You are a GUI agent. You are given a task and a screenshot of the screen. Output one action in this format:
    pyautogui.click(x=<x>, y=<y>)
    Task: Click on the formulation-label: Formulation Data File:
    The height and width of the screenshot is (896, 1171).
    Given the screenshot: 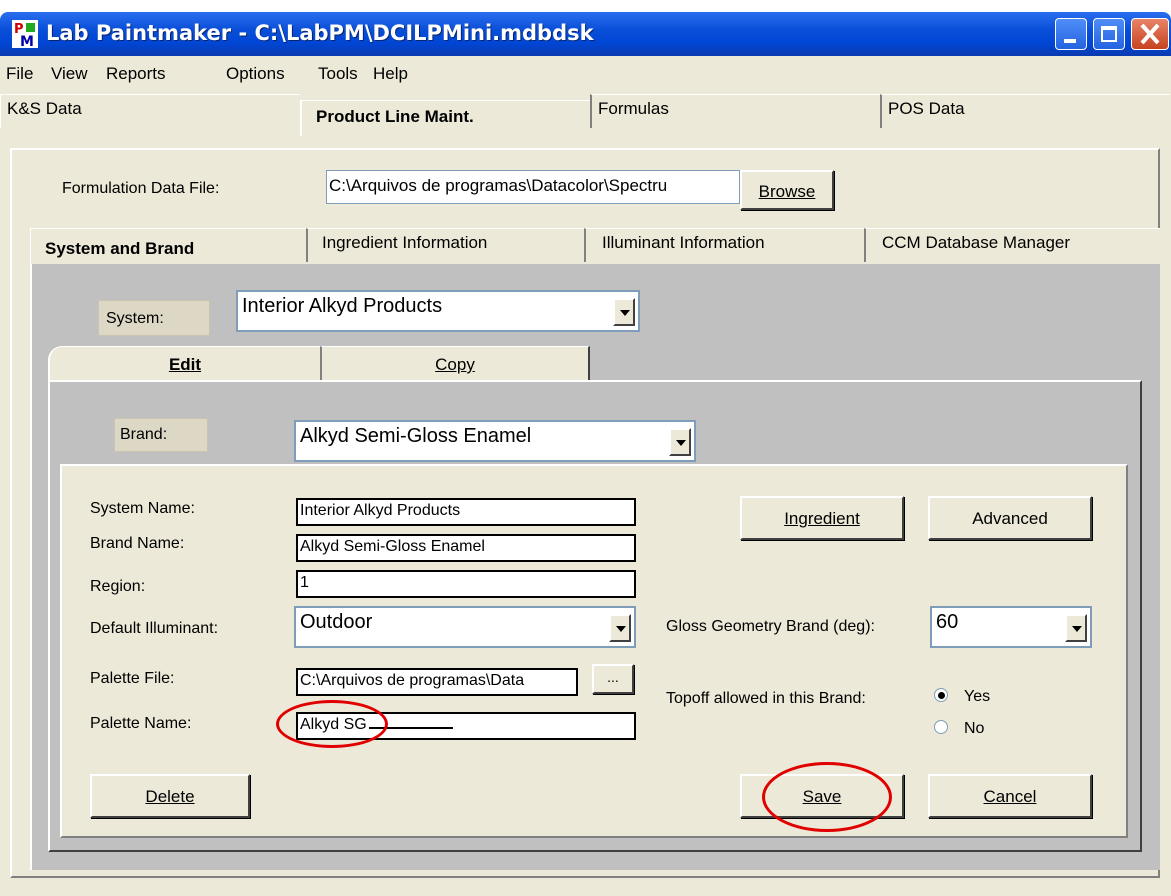 What is the action you would take?
    pyautogui.click(x=141, y=188)
    